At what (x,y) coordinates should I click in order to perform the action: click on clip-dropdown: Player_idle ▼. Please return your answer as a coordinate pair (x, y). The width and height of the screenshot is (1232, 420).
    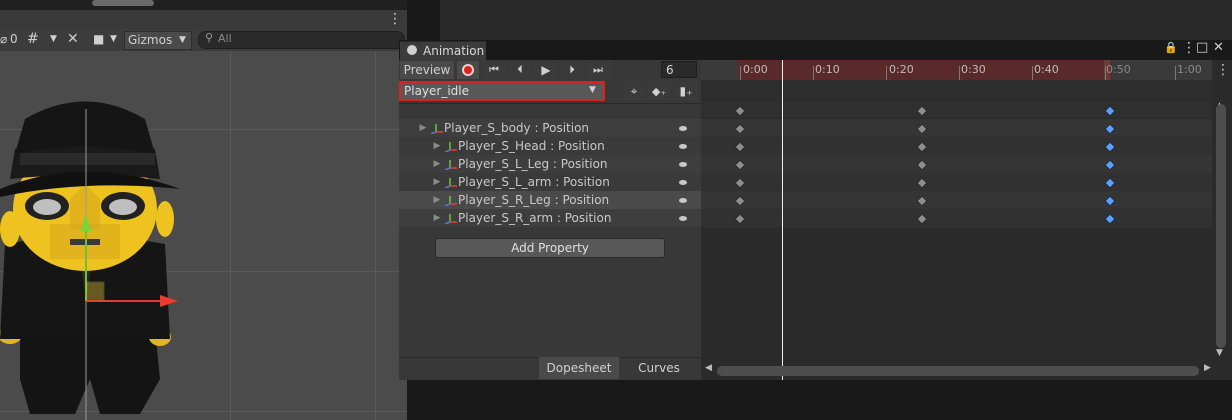
    Looking at the image, I should click on (502, 91).